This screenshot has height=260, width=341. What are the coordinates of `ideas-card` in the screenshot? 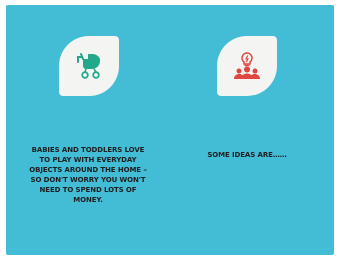 It's located at (247, 66).